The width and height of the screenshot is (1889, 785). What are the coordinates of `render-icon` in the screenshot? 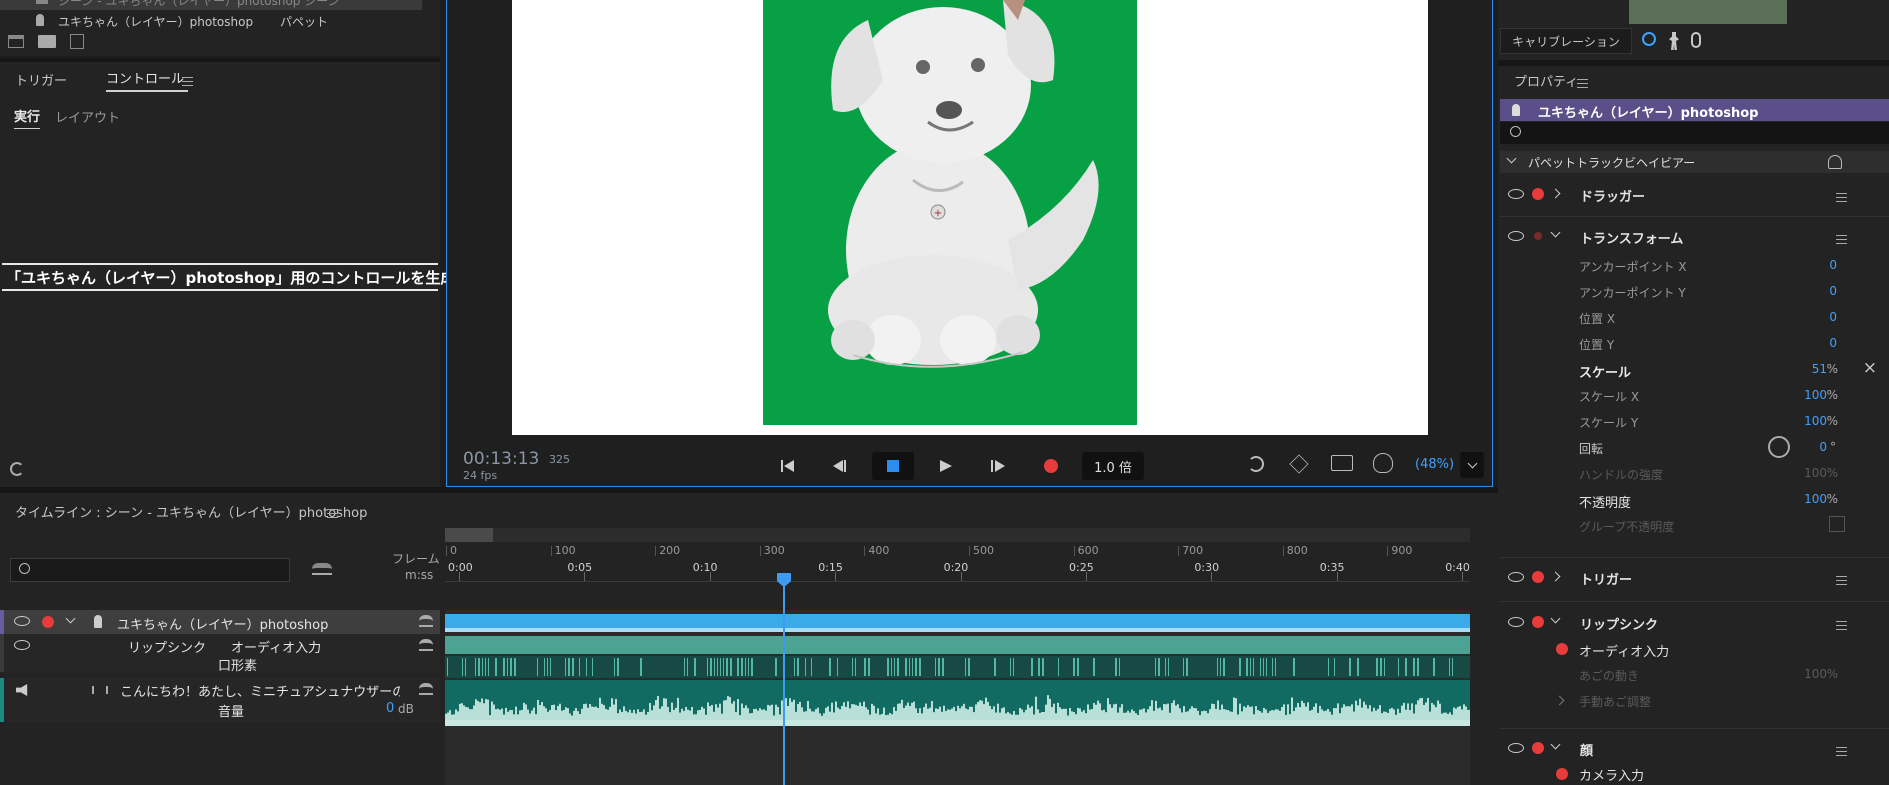 It's located at (1299, 464).